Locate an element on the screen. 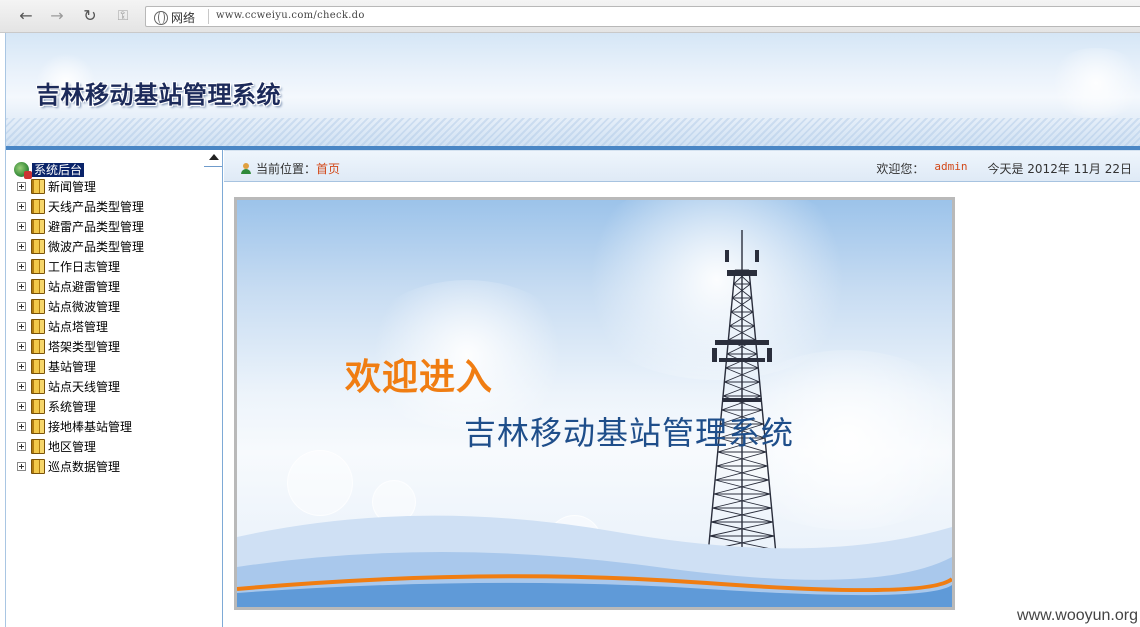 Image resolution: width=1140 pixels, height=627 pixels. scroll-up-icon is located at coordinates (214, 157).